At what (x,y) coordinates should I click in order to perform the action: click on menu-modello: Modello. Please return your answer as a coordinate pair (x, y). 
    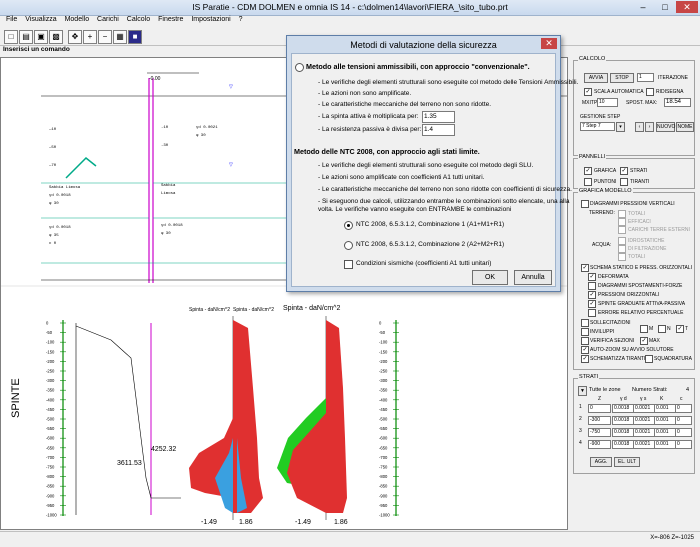
    Looking at the image, I should click on (77, 19).